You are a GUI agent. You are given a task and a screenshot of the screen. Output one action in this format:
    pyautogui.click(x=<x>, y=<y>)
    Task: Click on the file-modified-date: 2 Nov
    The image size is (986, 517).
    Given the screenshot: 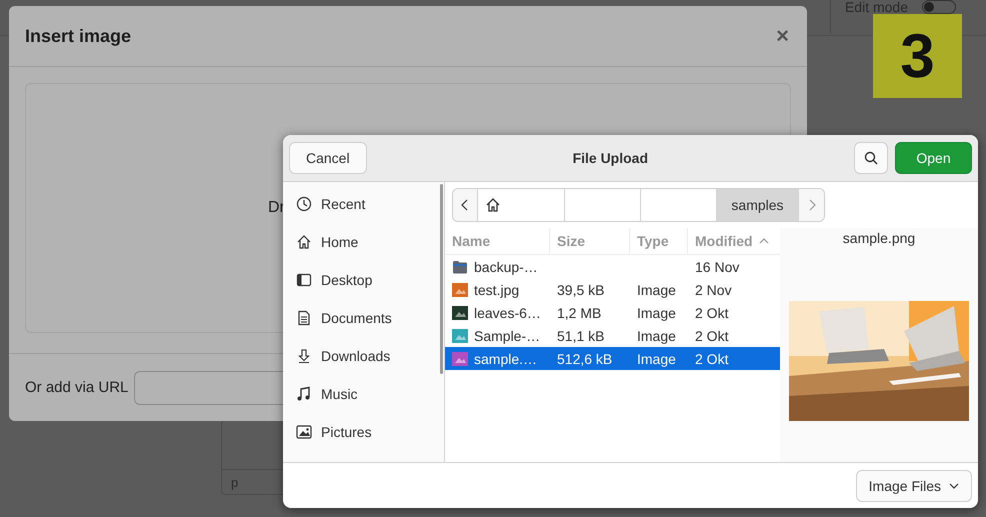 What is the action you would take?
    pyautogui.click(x=713, y=290)
    